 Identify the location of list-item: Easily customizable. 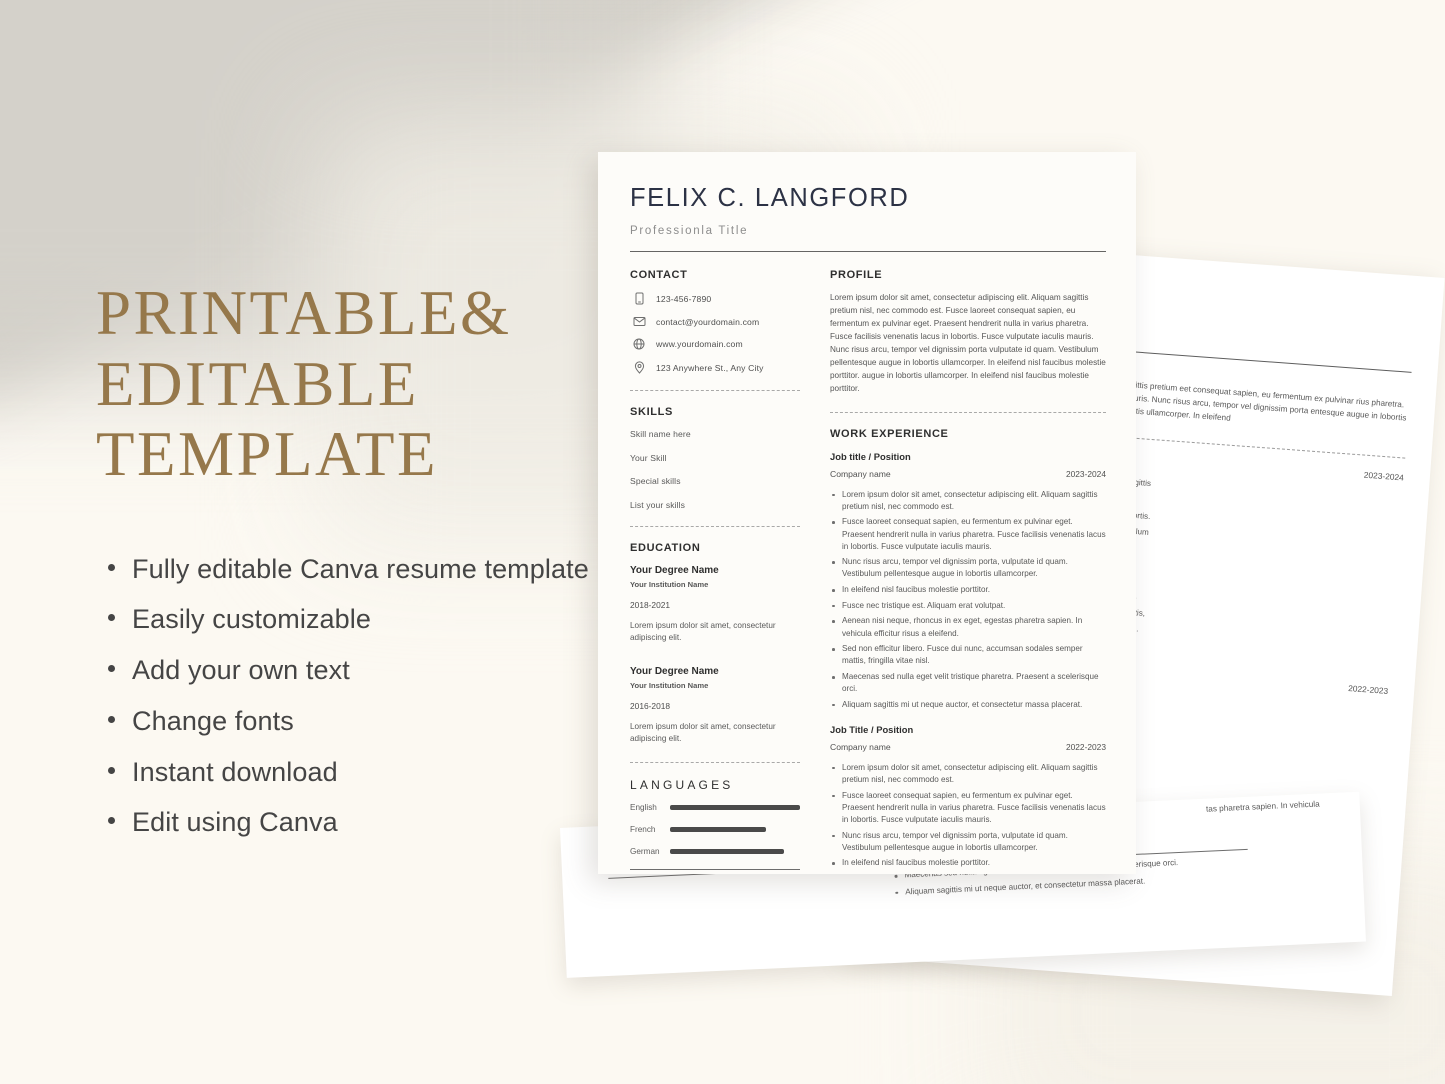
(346, 620).